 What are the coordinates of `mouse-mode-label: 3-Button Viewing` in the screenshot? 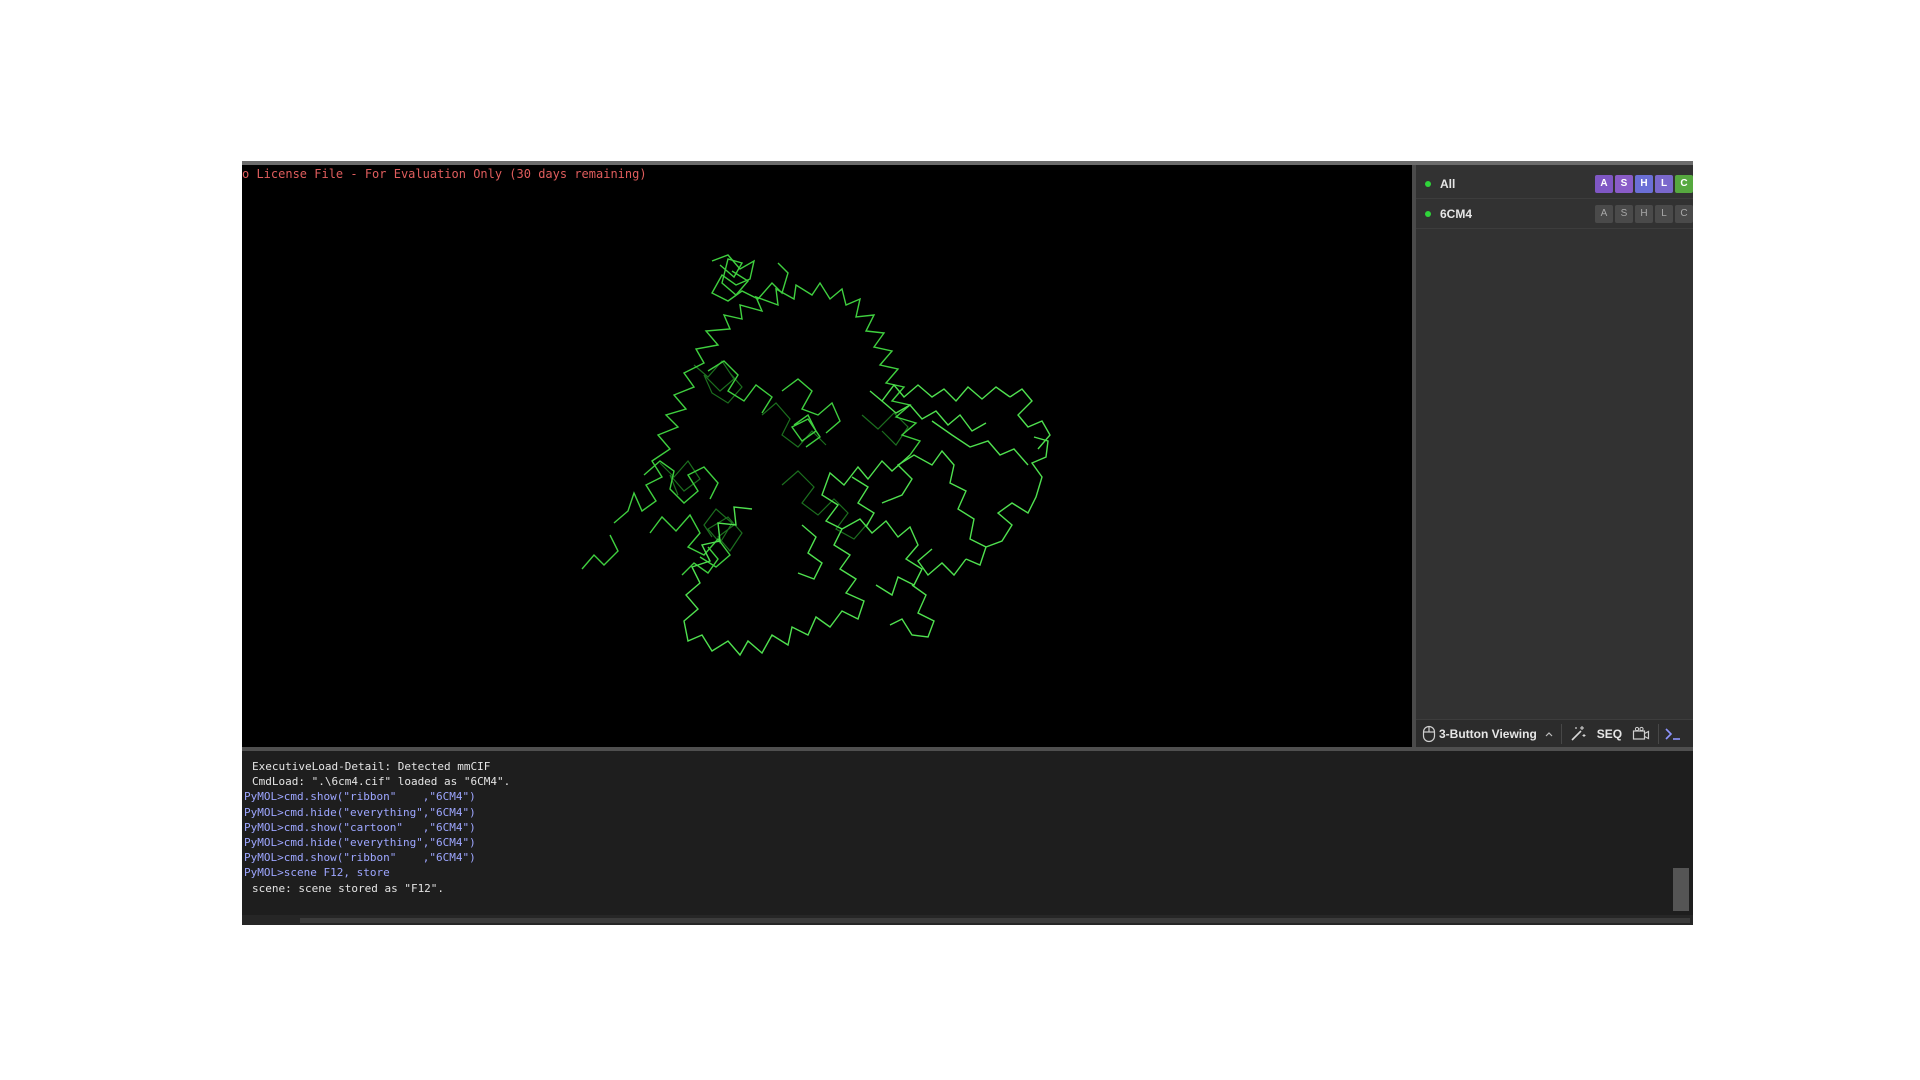 It's located at (1488, 734).